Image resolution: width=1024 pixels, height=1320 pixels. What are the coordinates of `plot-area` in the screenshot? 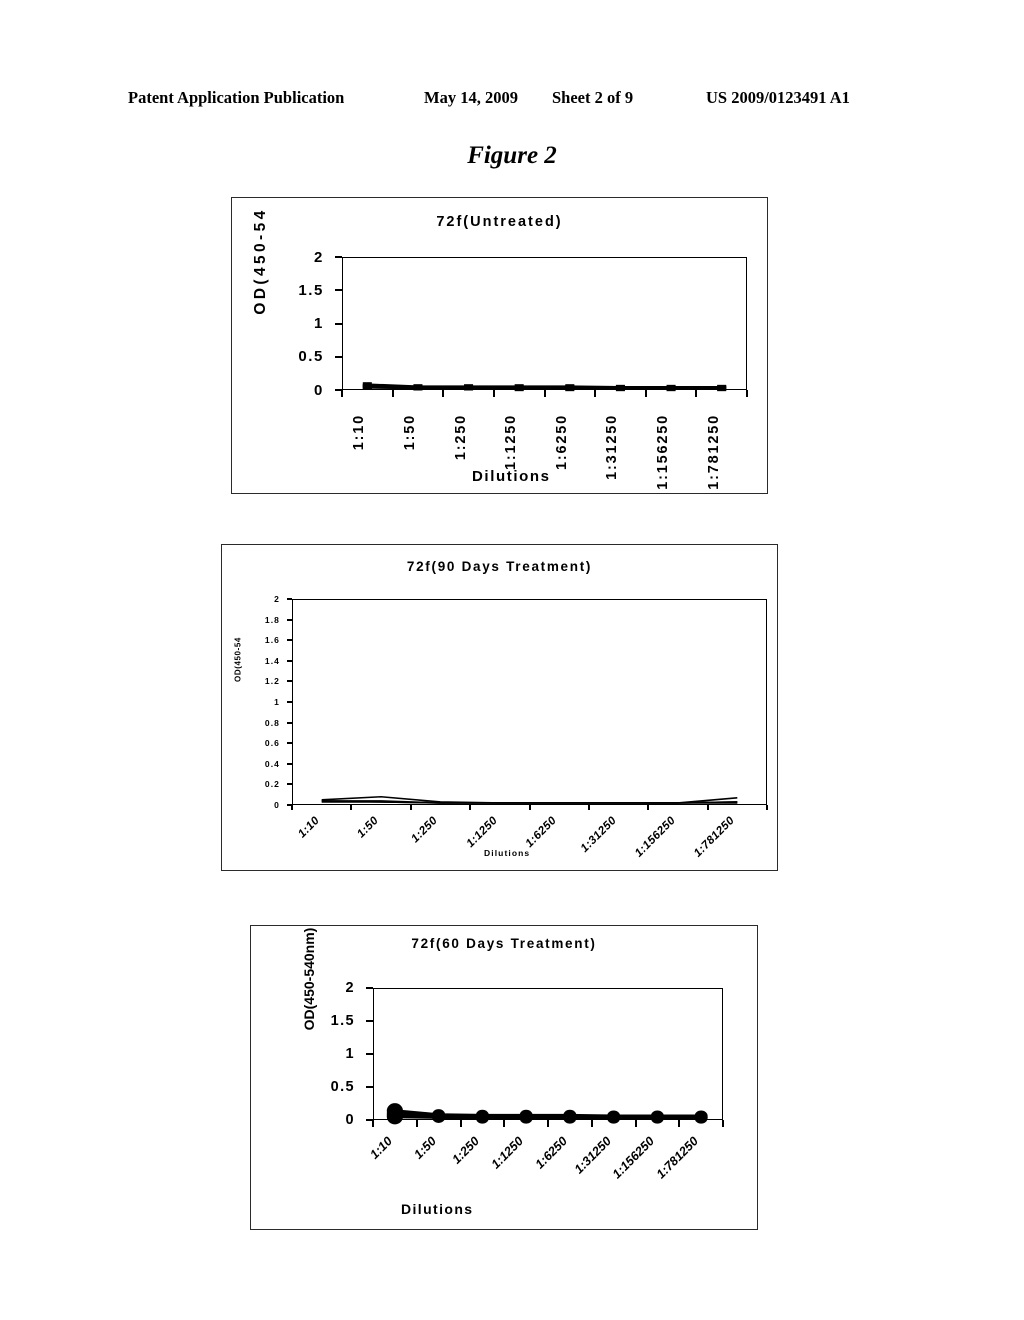 It's located at (529, 702).